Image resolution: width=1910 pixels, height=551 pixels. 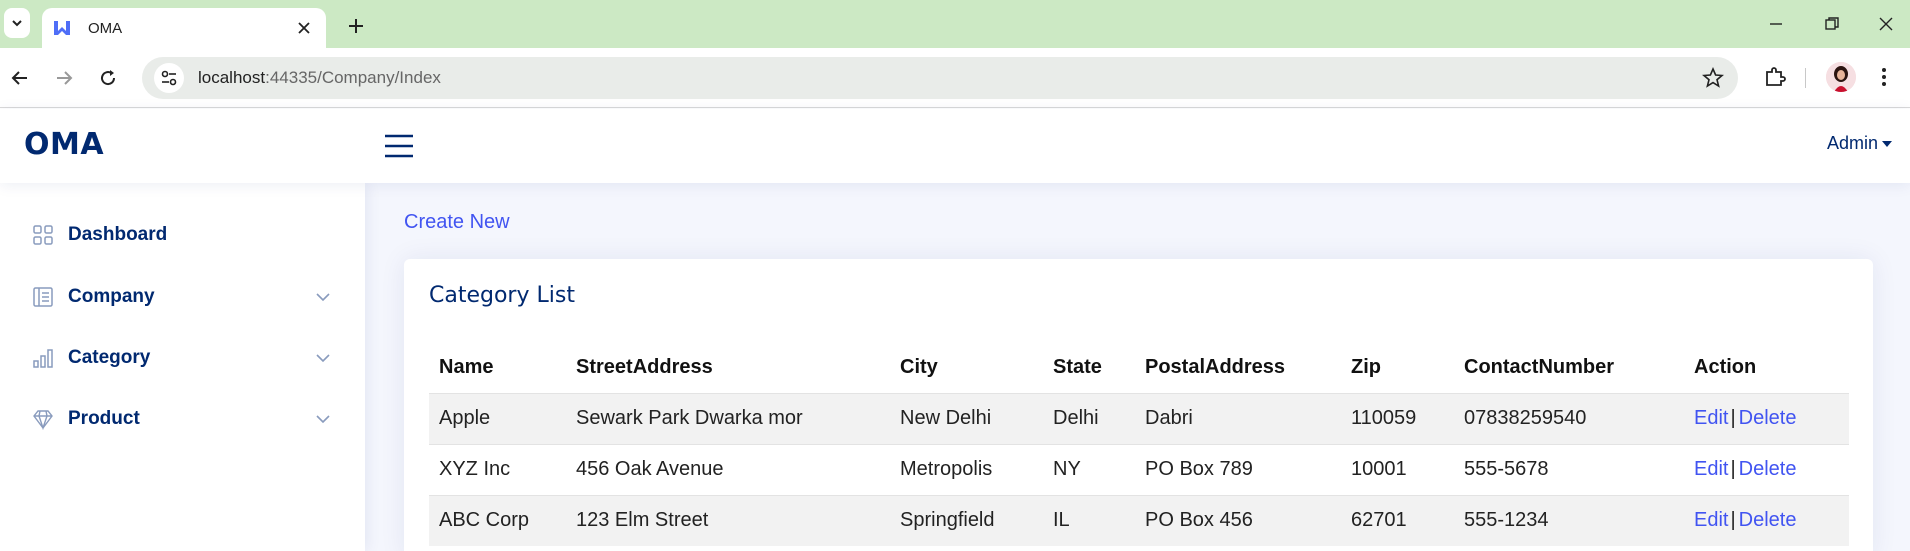 I want to click on reload-icon, so click(x=108, y=78).